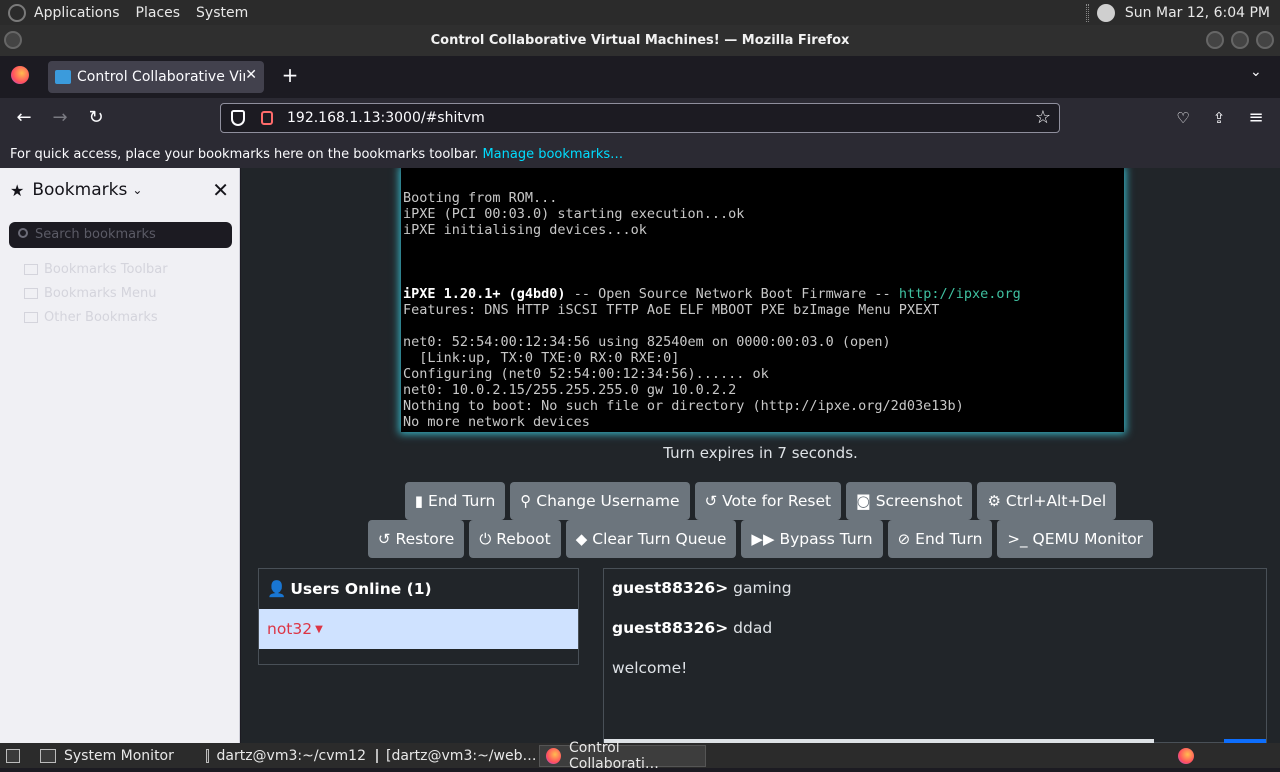  Describe the element at coordinates (581, 539) in the screenshot. I see `eraser-icon: ◆` at that location.